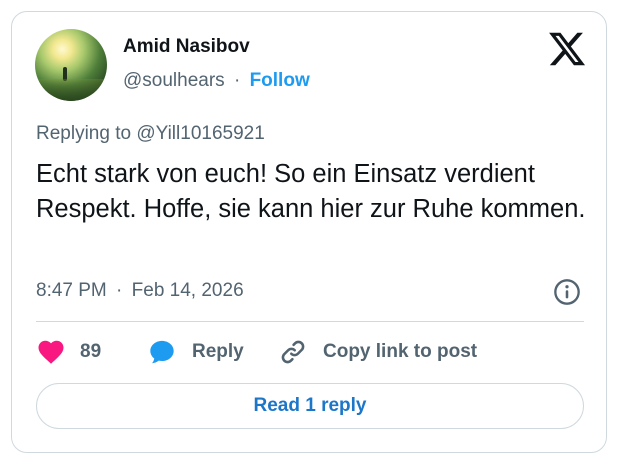  Describe the element at coordinates (68, 352) in the screenshot. I see `like-button: 89` at that location.